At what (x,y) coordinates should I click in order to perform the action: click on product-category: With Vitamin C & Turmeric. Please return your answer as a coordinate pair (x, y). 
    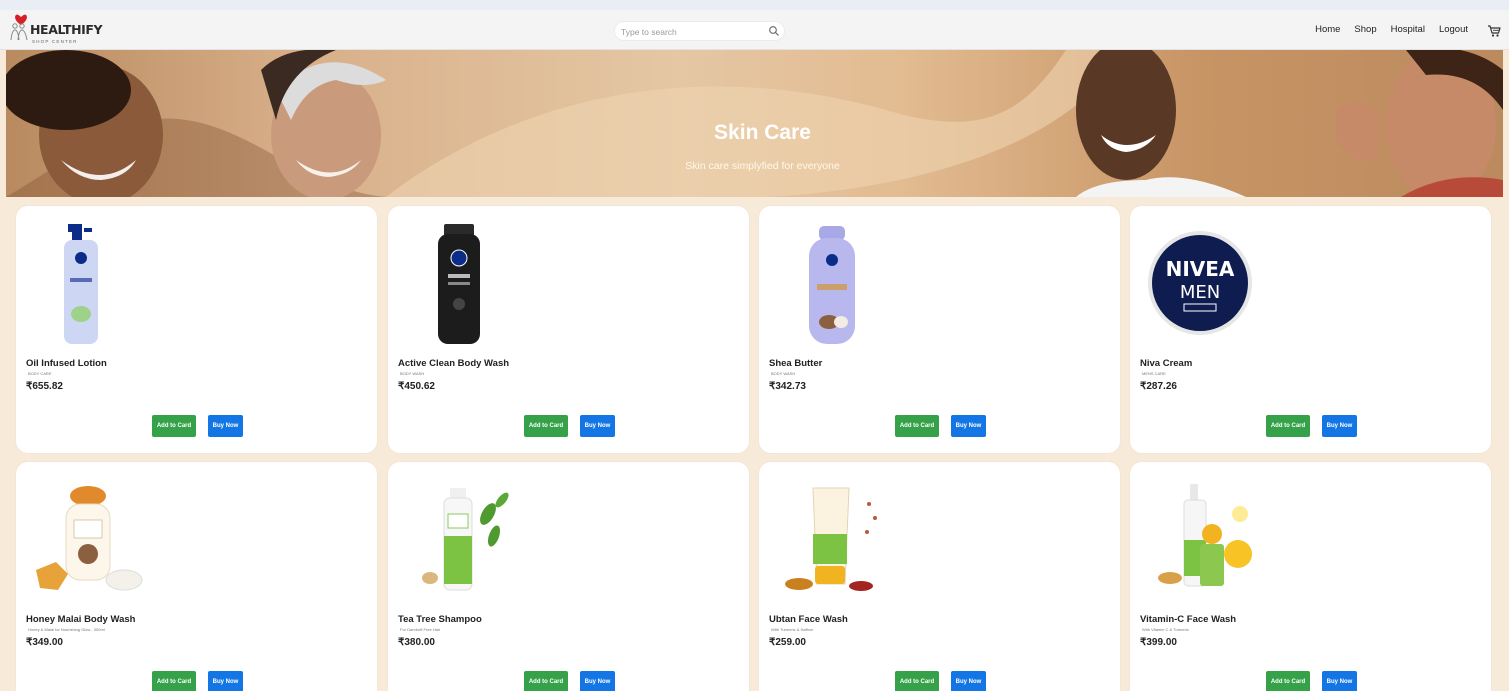
    Looking at the image, I should click on (1165, 629).